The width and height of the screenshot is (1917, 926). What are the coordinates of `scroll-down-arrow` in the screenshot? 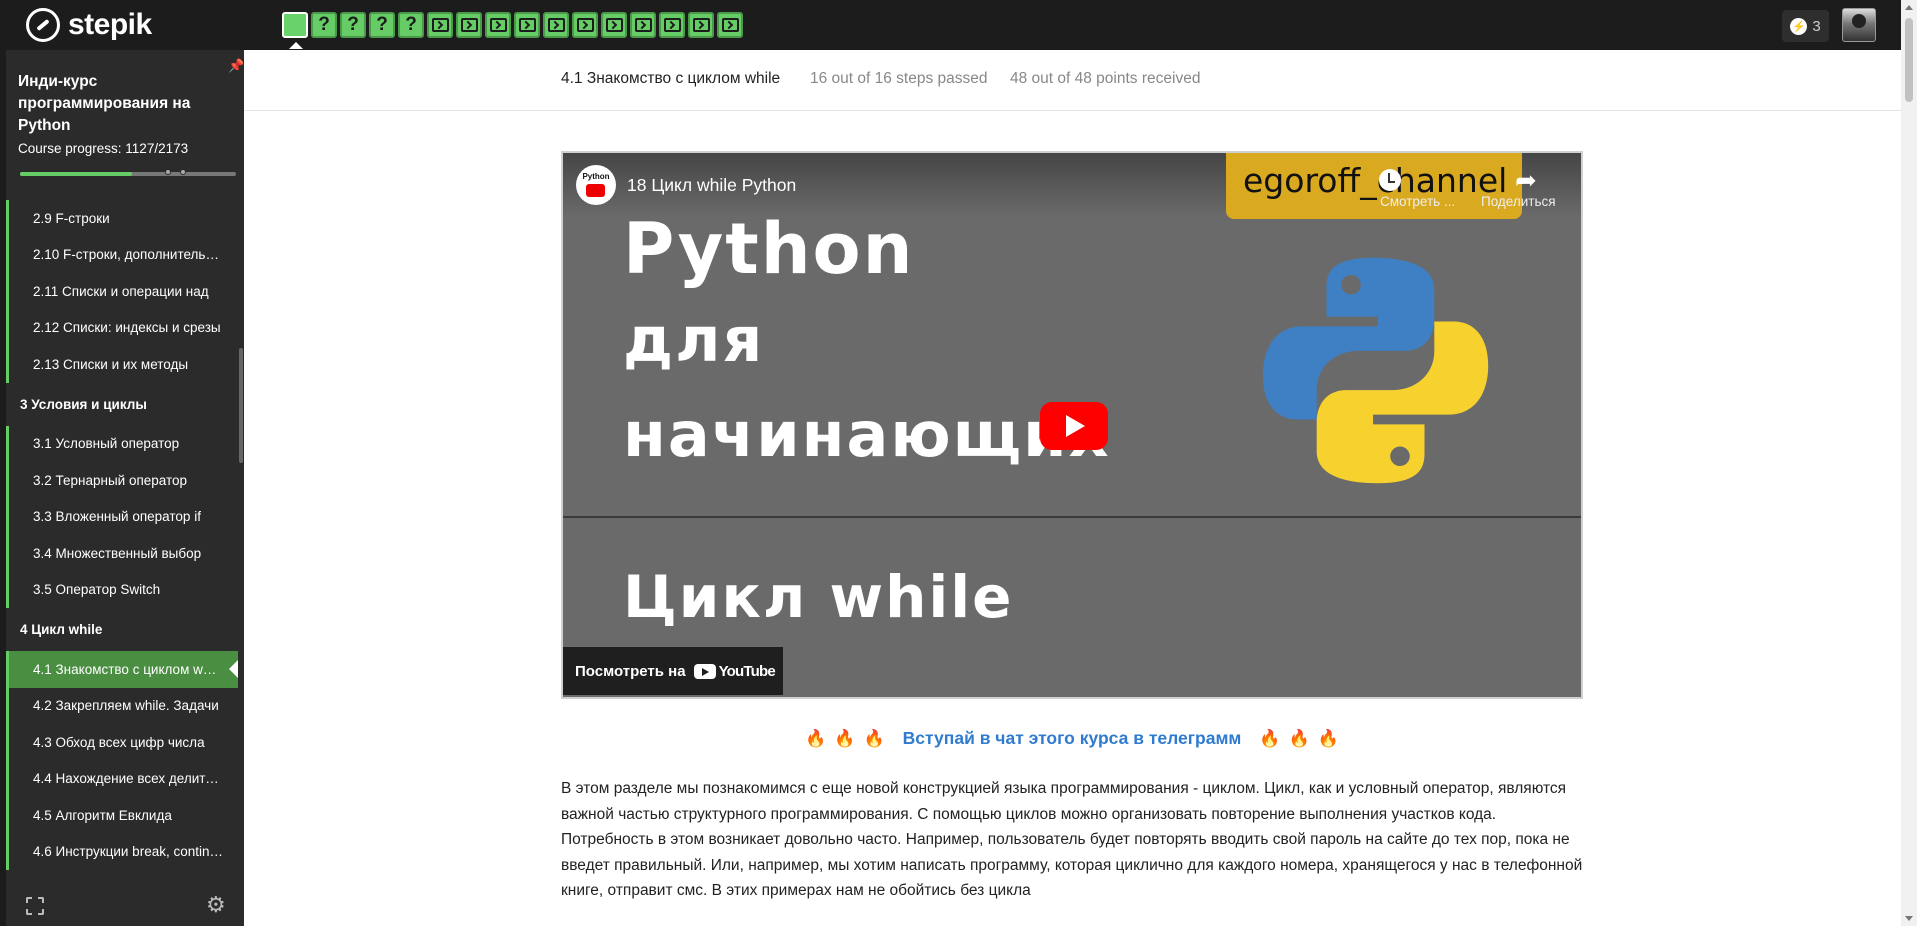 It's located at (1909, 918).